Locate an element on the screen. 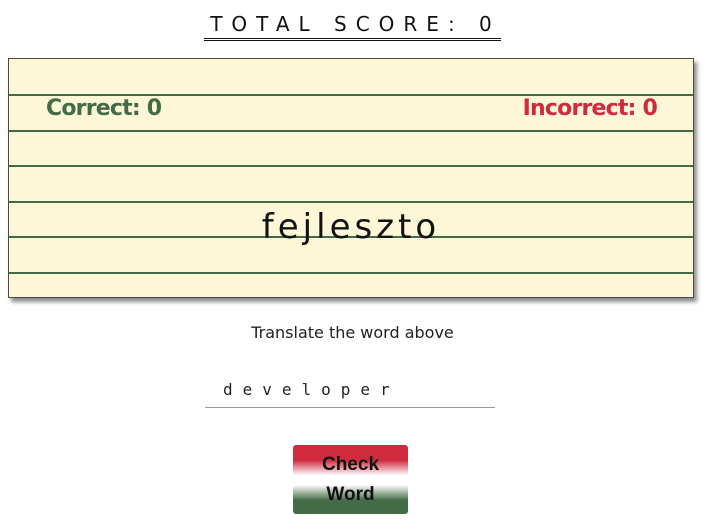  total-score-heading: TOTAL SCORE: 0 is located at coordinates (352, 25).